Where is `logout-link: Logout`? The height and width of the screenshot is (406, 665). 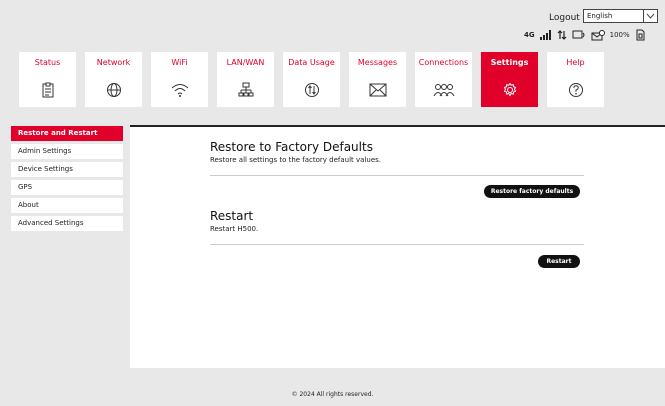
logout-link: Logout is located at coordinates (564, 18).